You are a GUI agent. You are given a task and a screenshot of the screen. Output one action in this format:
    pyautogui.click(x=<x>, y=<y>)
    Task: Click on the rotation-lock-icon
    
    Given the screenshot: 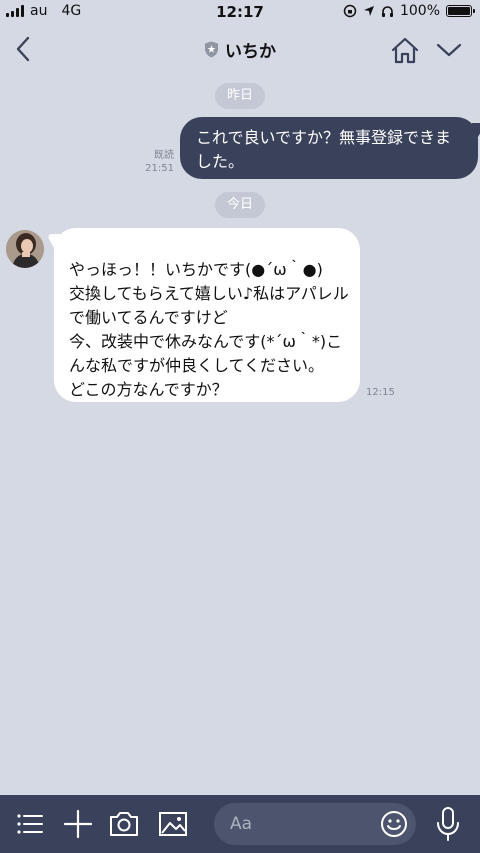 What is the action you would take?
    pyautogui.click(x=350, y=11)
    